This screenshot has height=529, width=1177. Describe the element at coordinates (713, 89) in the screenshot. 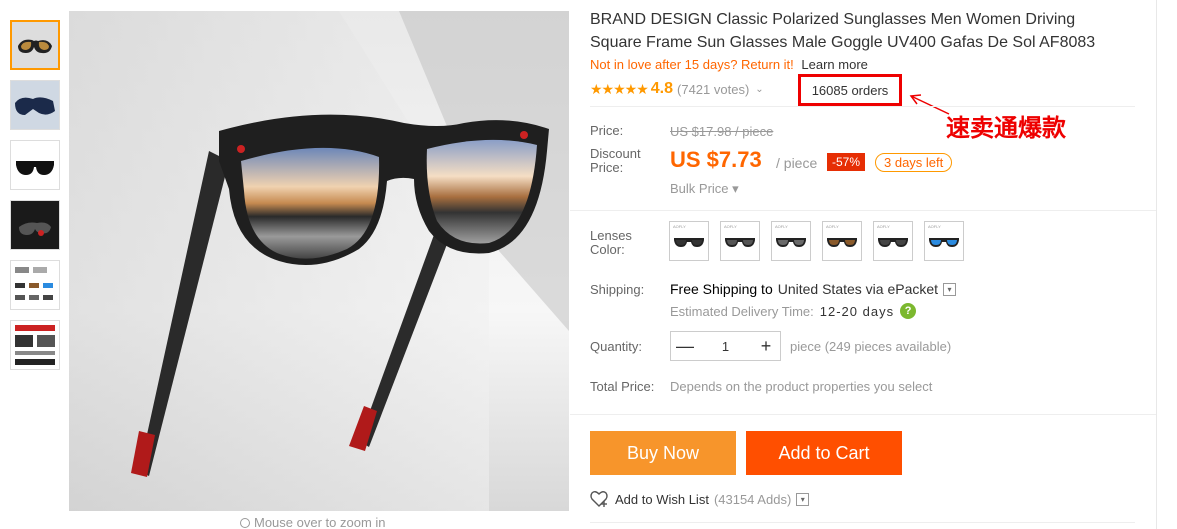

I see `votes-link: (7421 votes)` at that location.